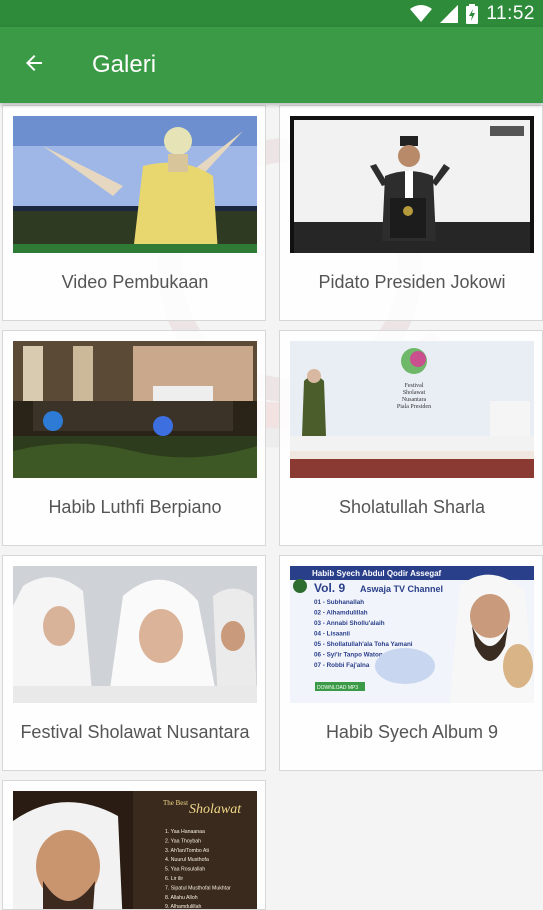  What do you see at coordinates (414, 407) in the screenshot?
I see `festival-logo-text-4: Piala Presiden` at bounding box center [414, 407].